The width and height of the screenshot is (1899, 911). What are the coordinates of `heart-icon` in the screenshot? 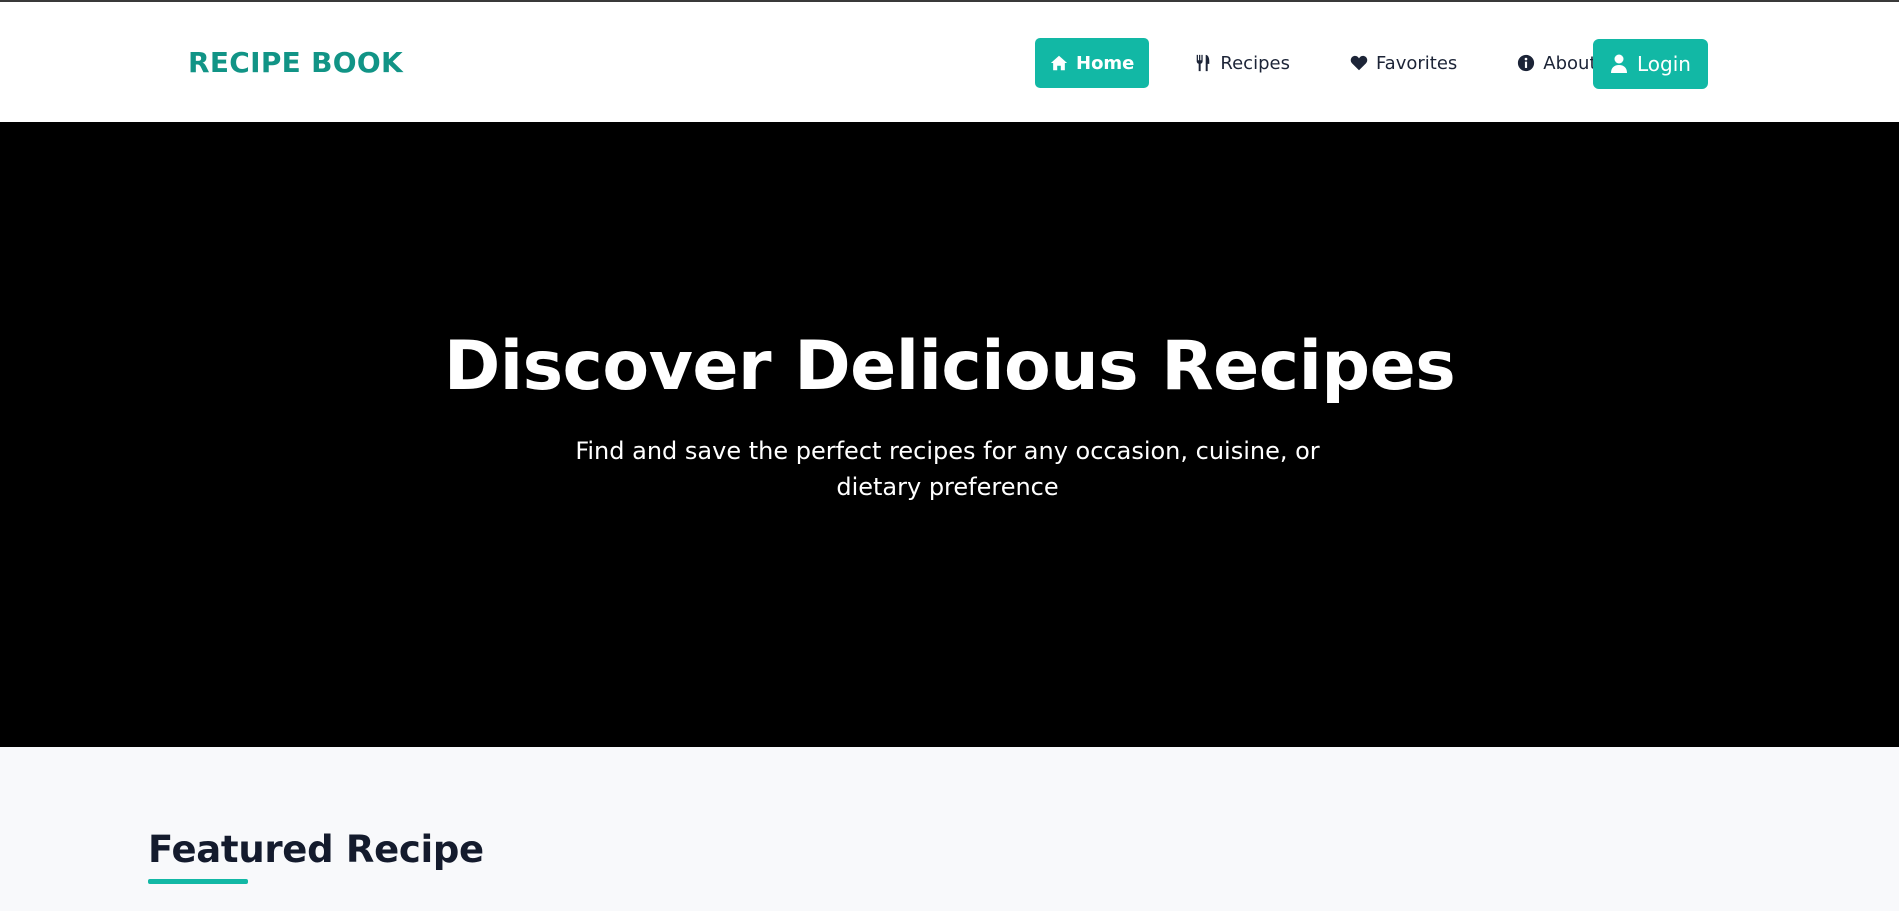 It's located at (1359, 63).